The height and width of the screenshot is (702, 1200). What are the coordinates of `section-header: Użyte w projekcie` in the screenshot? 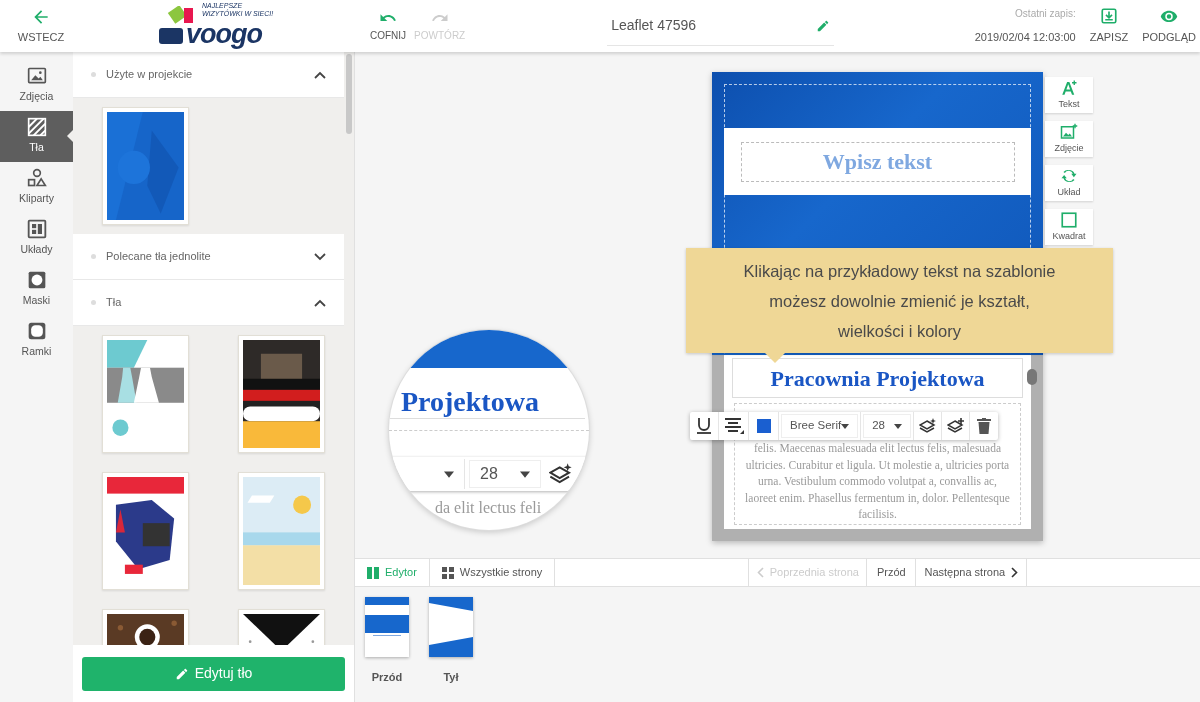 It's located at (208, 75).